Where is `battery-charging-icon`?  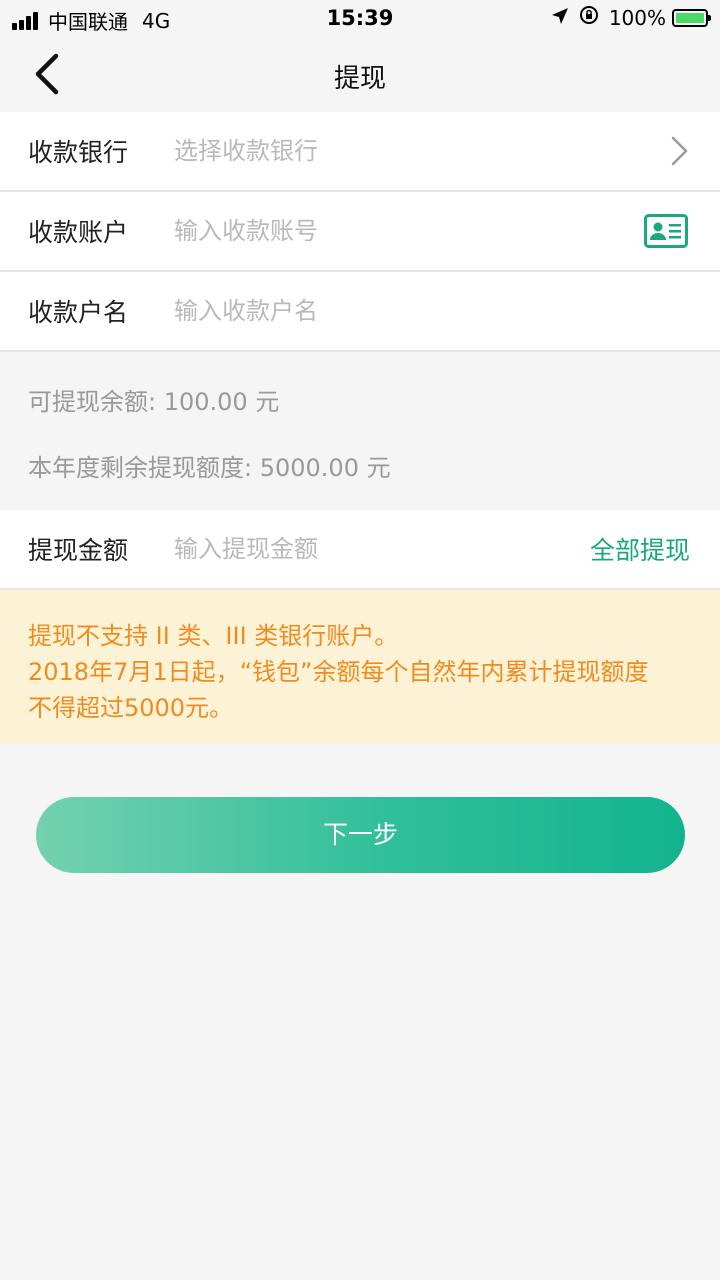 battery-charging-icon is located at coordinates (691, 17).